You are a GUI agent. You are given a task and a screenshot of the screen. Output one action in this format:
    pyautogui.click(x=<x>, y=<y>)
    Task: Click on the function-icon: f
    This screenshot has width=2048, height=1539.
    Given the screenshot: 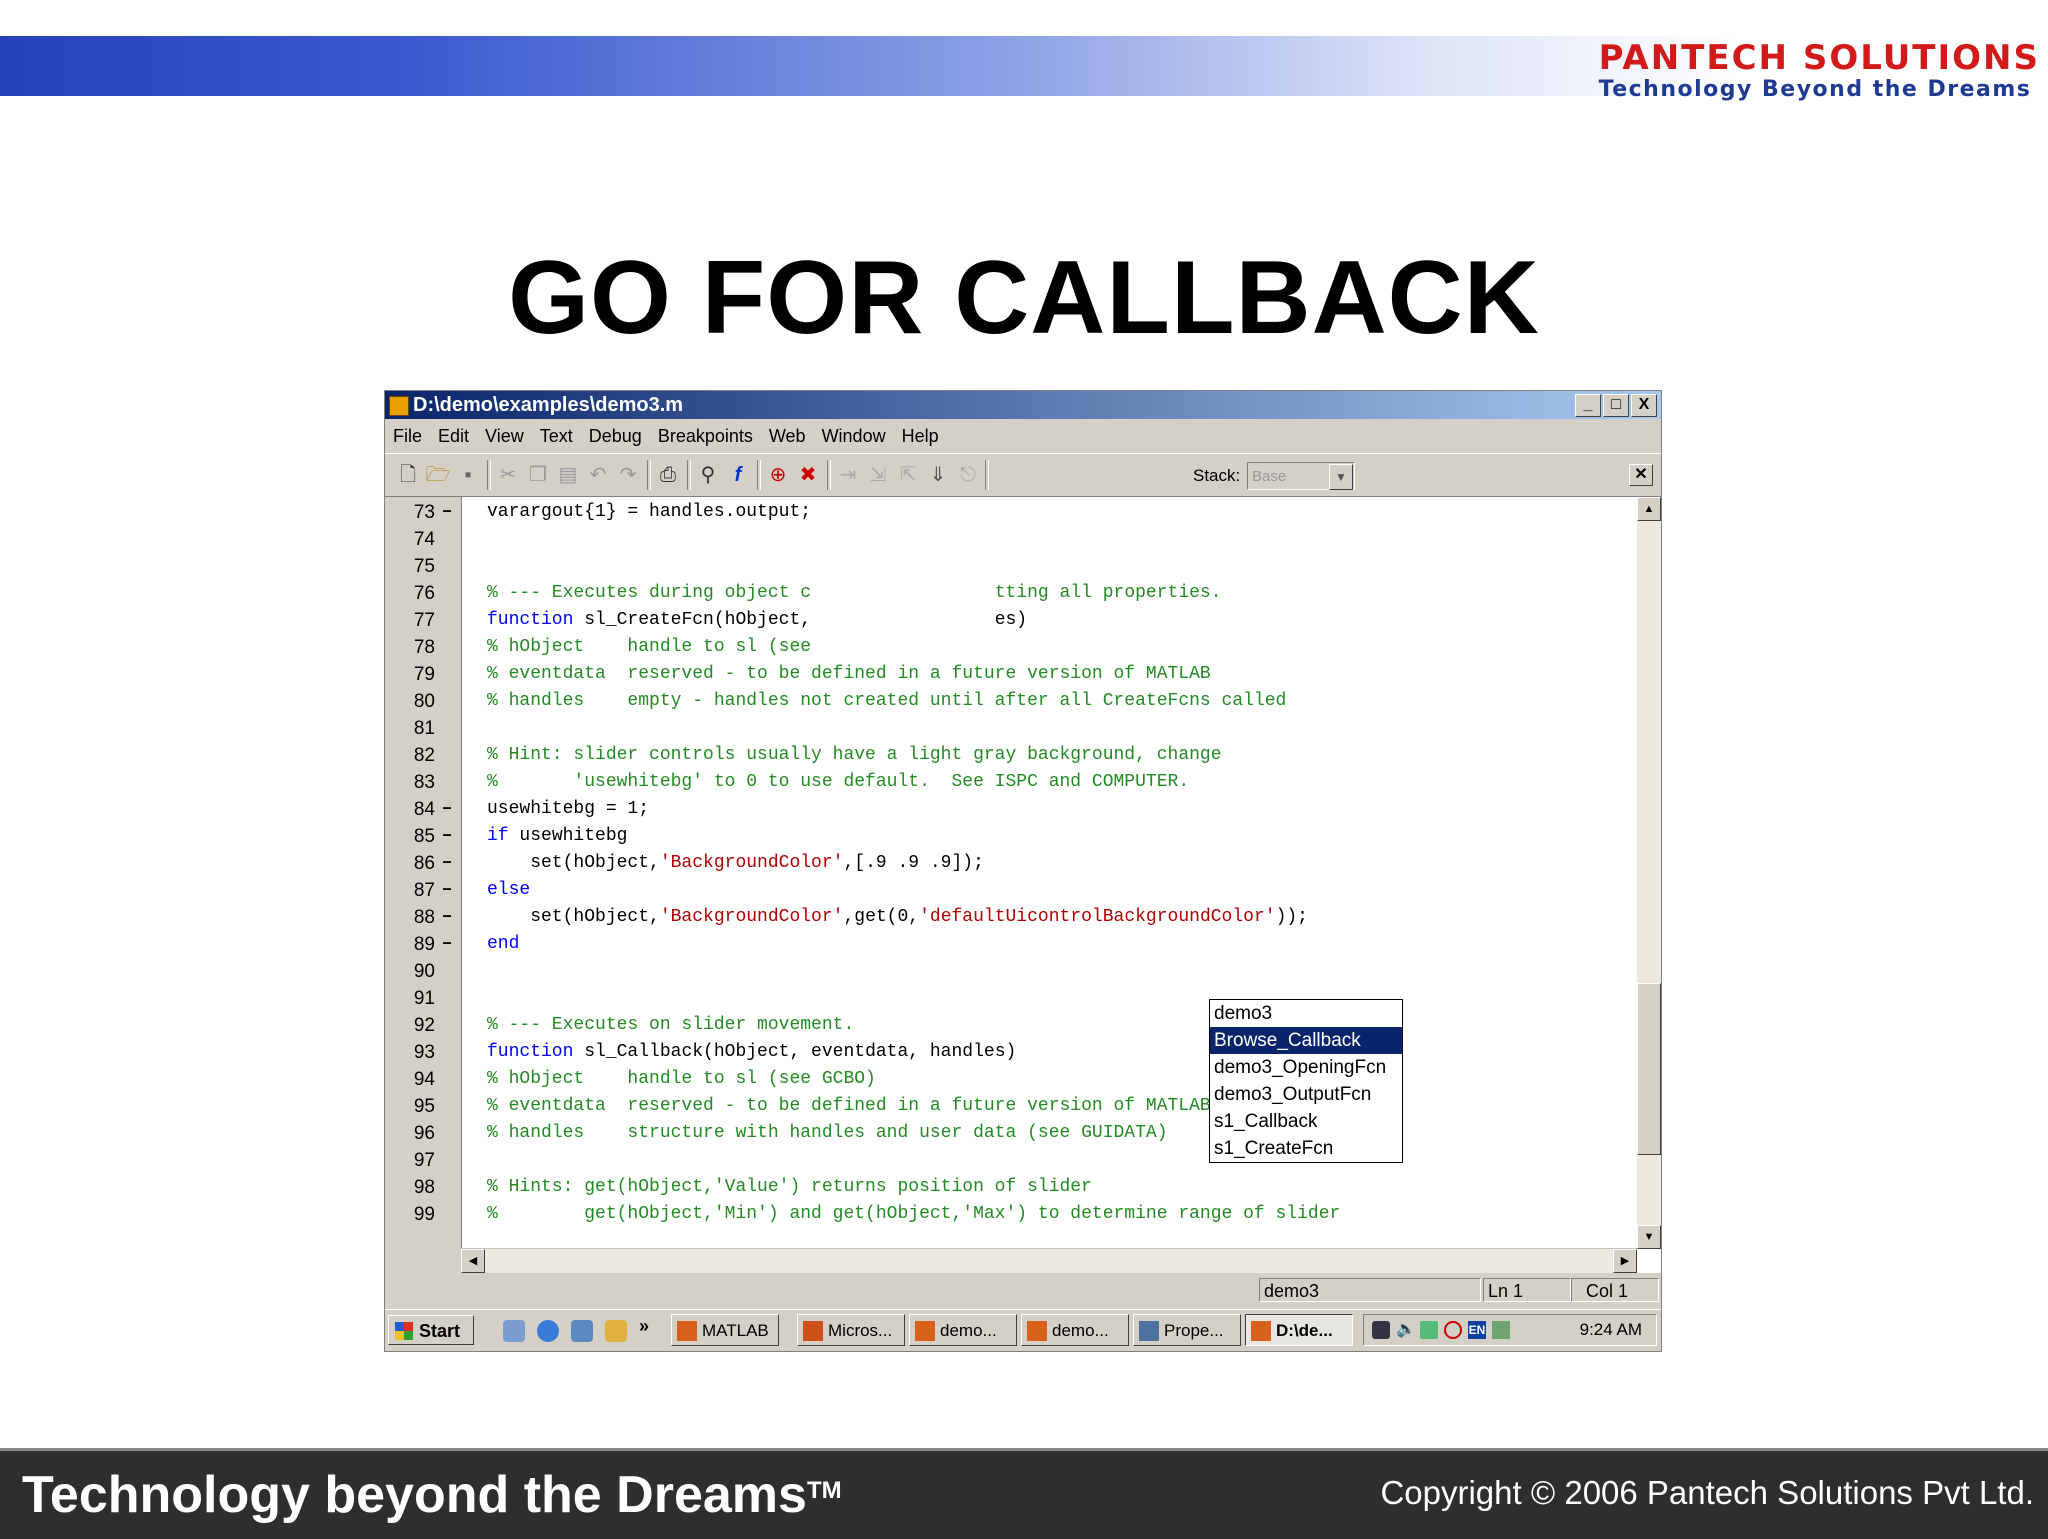 What is the action you would take?
    pyautogui.click(x=738, y=475)
    